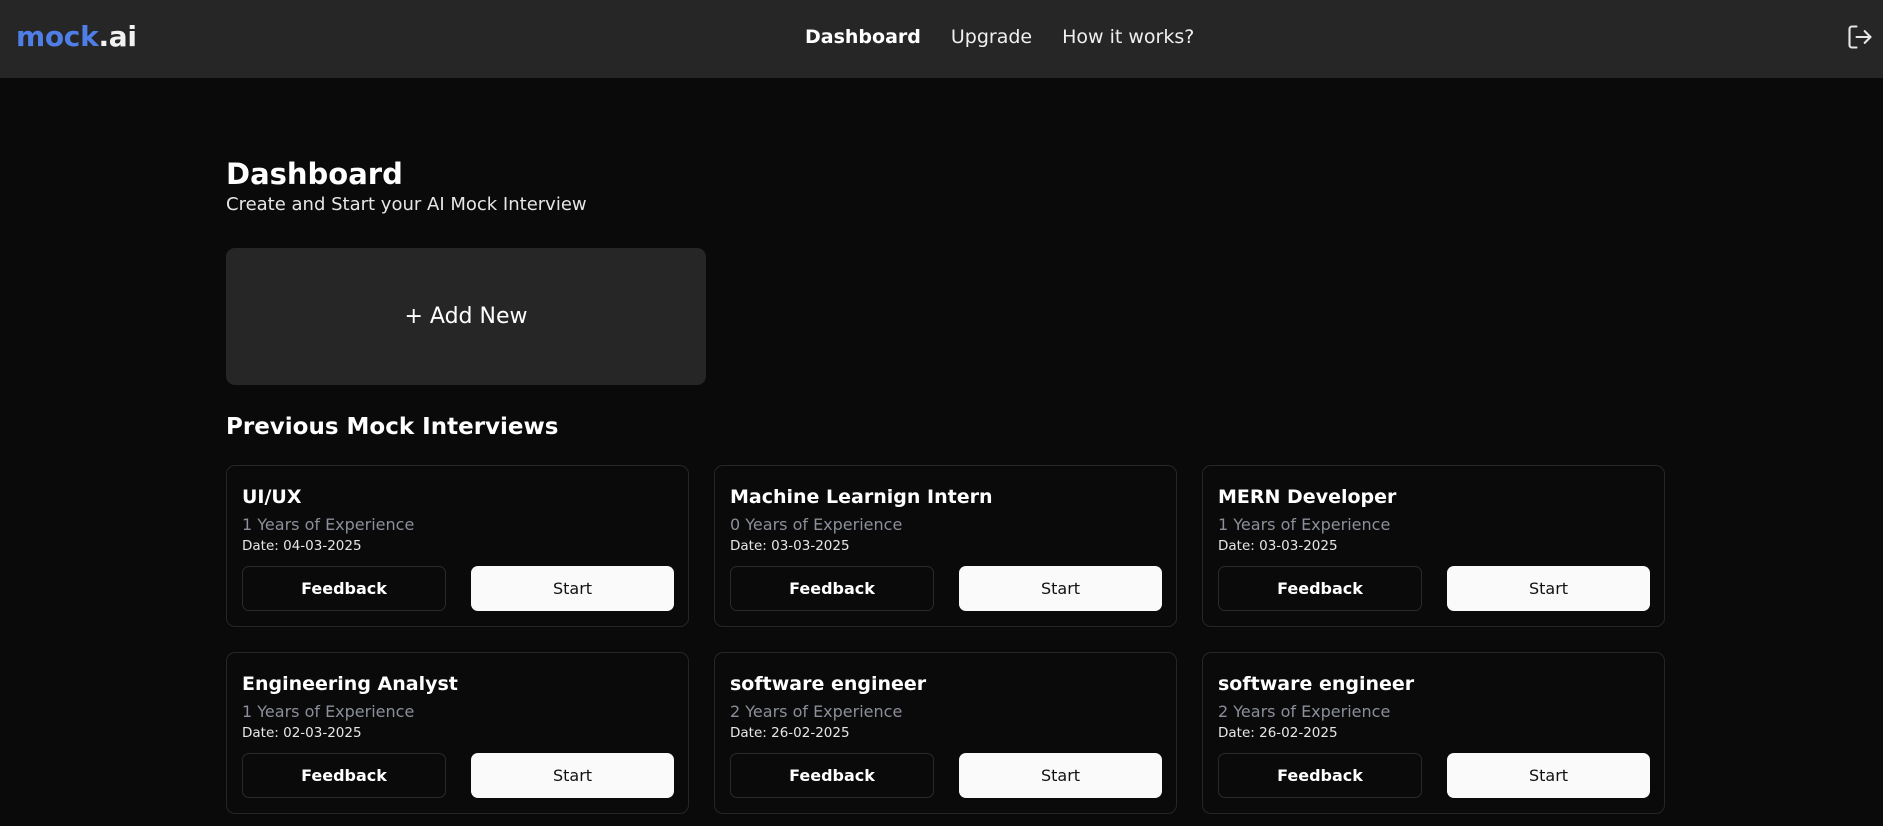  I want to click on nav-item-upgrade: Upgrade, so click(991, 37).